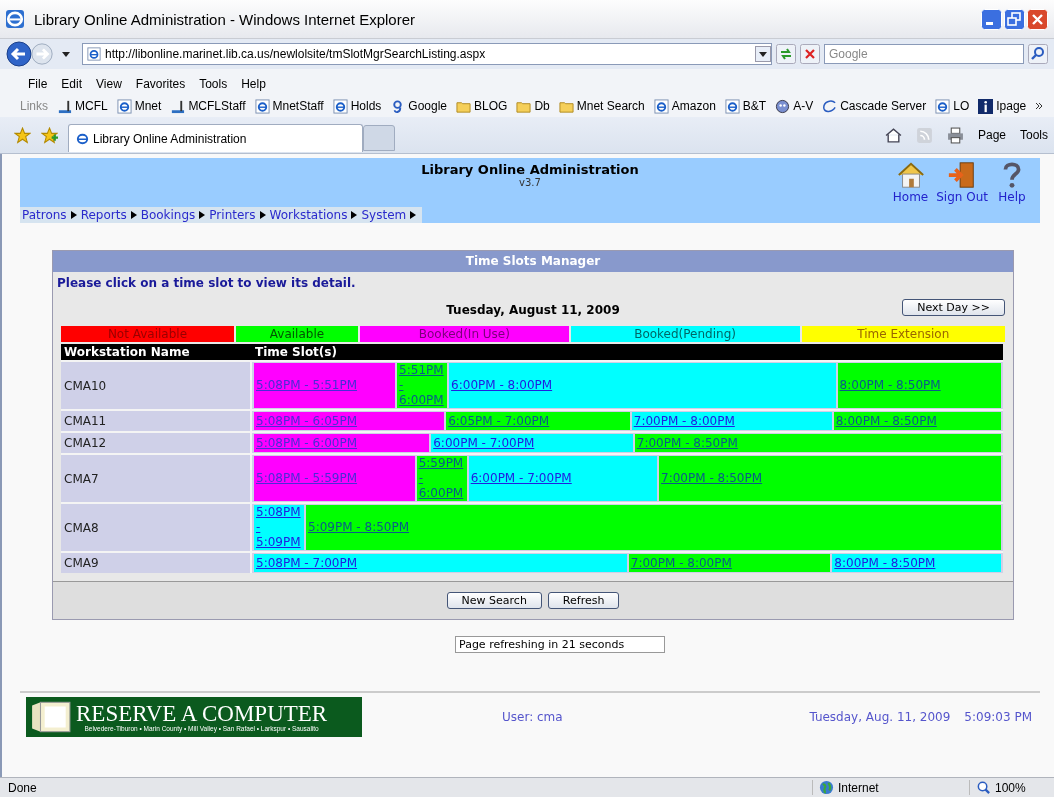 This screenshot has height=797, width=1054. I want to click on link-item: Mnet Search, so click(601, 106).